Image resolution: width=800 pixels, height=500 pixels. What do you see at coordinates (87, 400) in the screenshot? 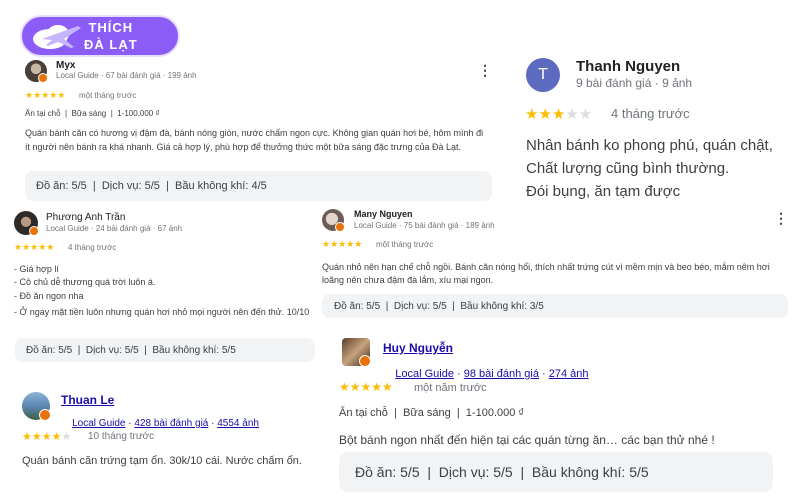
I see `reviewer-name: Thuan Le` at bounding box center [87, 400].